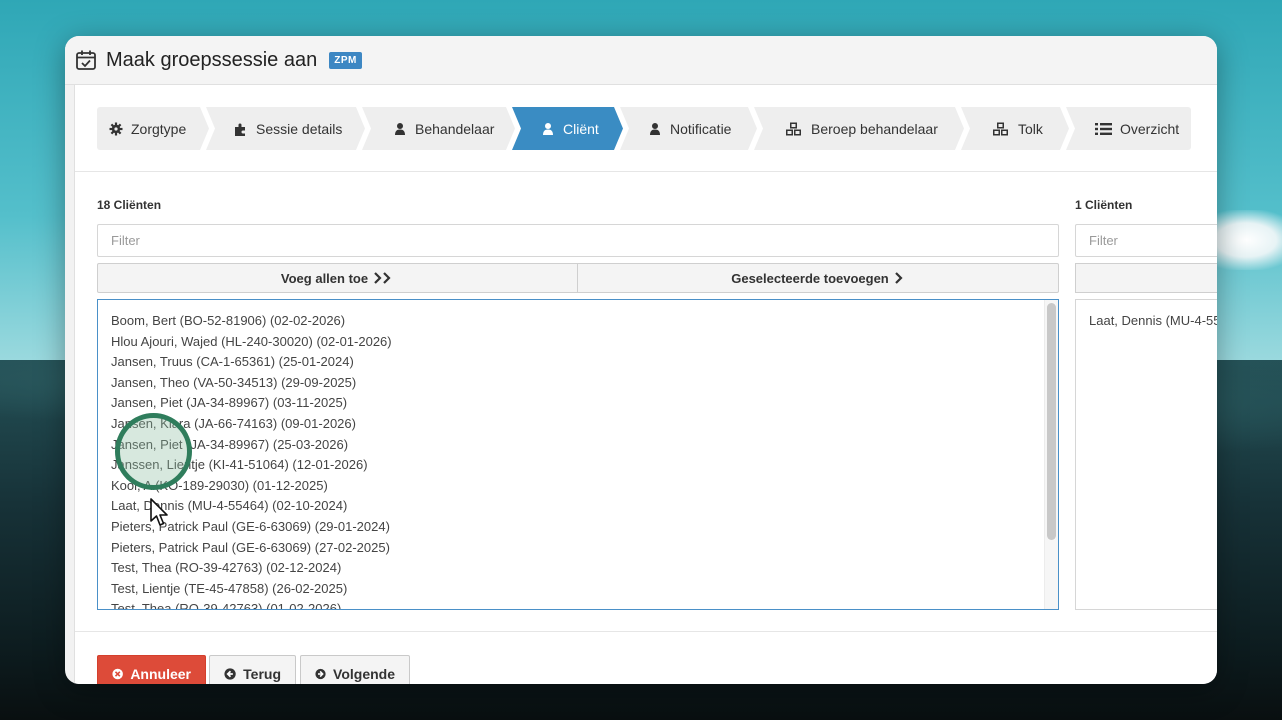 Image resolution: width=1282 pixels, height=720 pixels. What do you see at coordinates (810, 278) in the screenshot?
I see `add-selected-label: Geselecteerde toevoegen` at bounding box center [810, 278].